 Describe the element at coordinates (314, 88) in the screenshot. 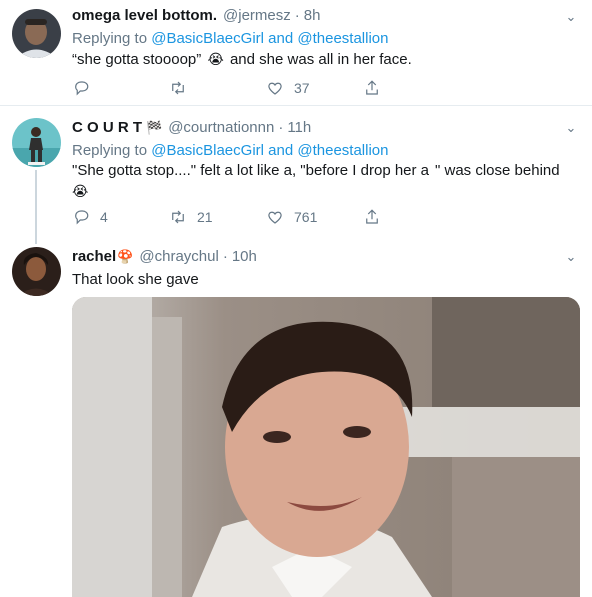

I see `like-button: 37` at that location.